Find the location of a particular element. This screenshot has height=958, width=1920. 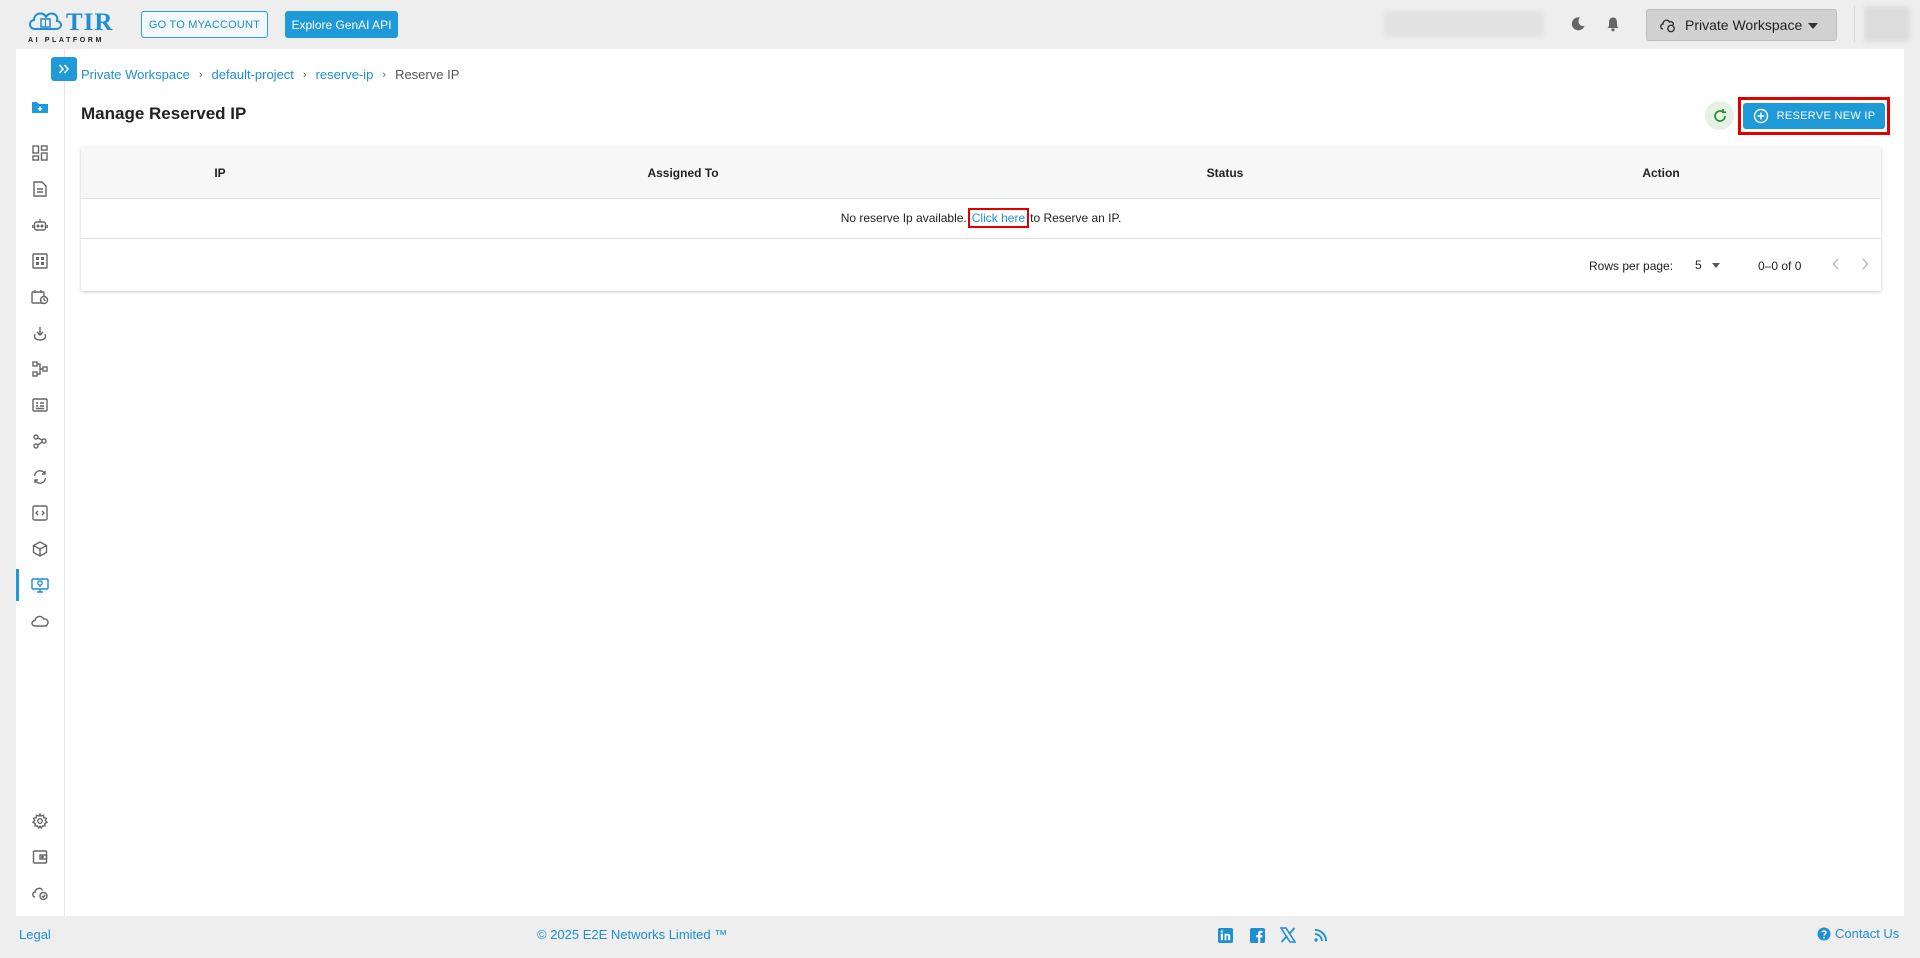

empty-state-text: No reserve Ip available. is located at coordinates (903, 218).